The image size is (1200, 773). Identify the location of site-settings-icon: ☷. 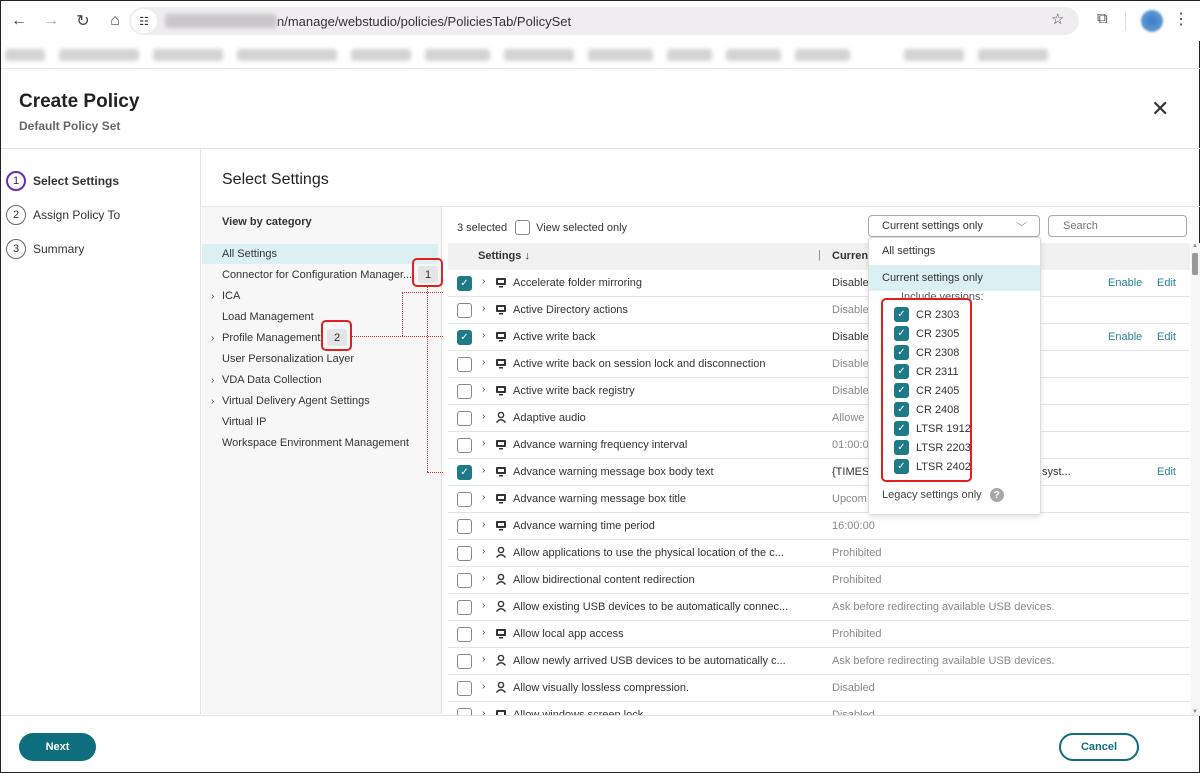
(144, 21).